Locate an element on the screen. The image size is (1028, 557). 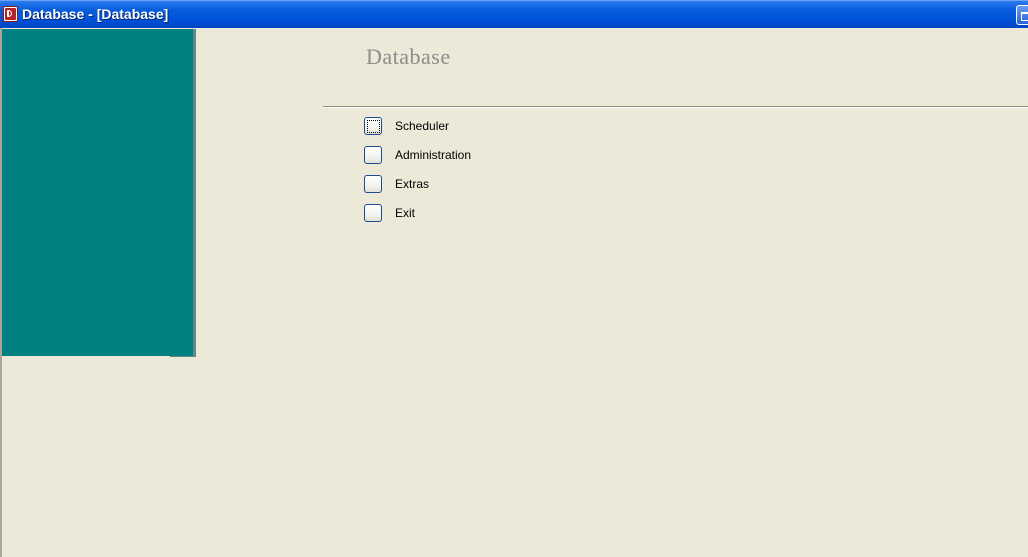
menu-item-label: Exit is located at coordinates (405, 213).